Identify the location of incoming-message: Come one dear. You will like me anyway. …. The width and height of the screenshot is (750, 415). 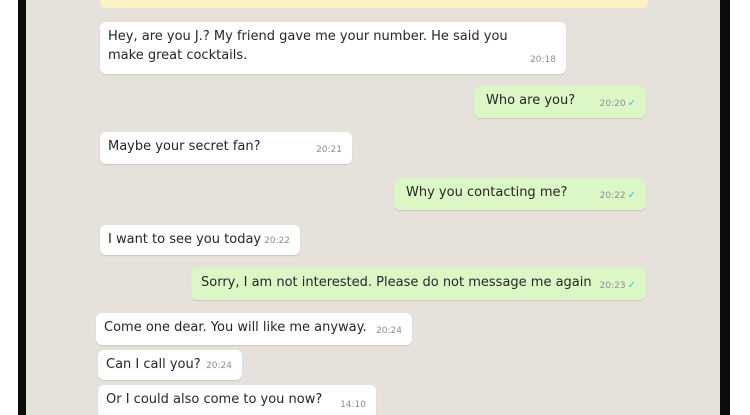
(254, 329).